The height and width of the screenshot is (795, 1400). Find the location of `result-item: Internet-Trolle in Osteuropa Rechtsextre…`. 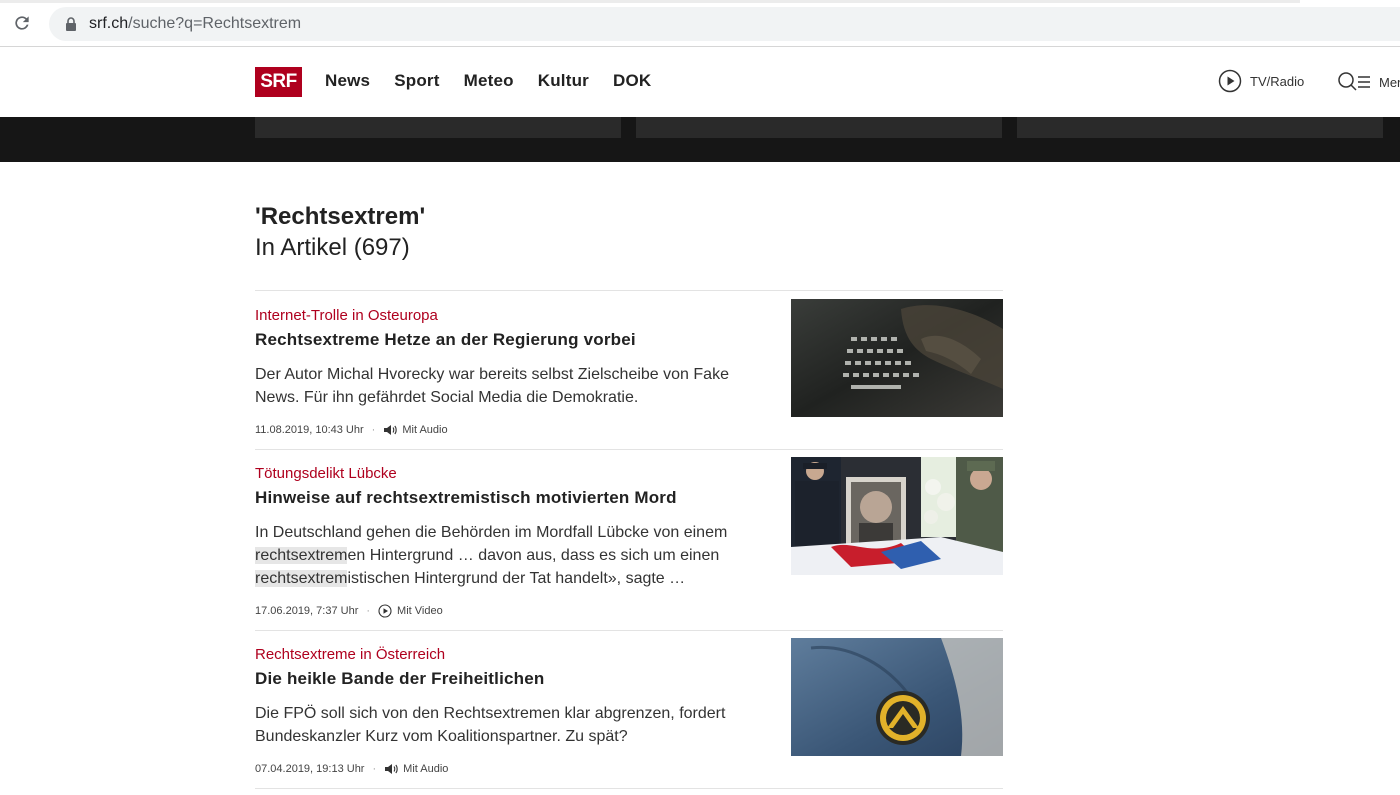

result-item: Internet-Trolle in Osteuropa Rechtsextre… is located at coordinates (629, 374).